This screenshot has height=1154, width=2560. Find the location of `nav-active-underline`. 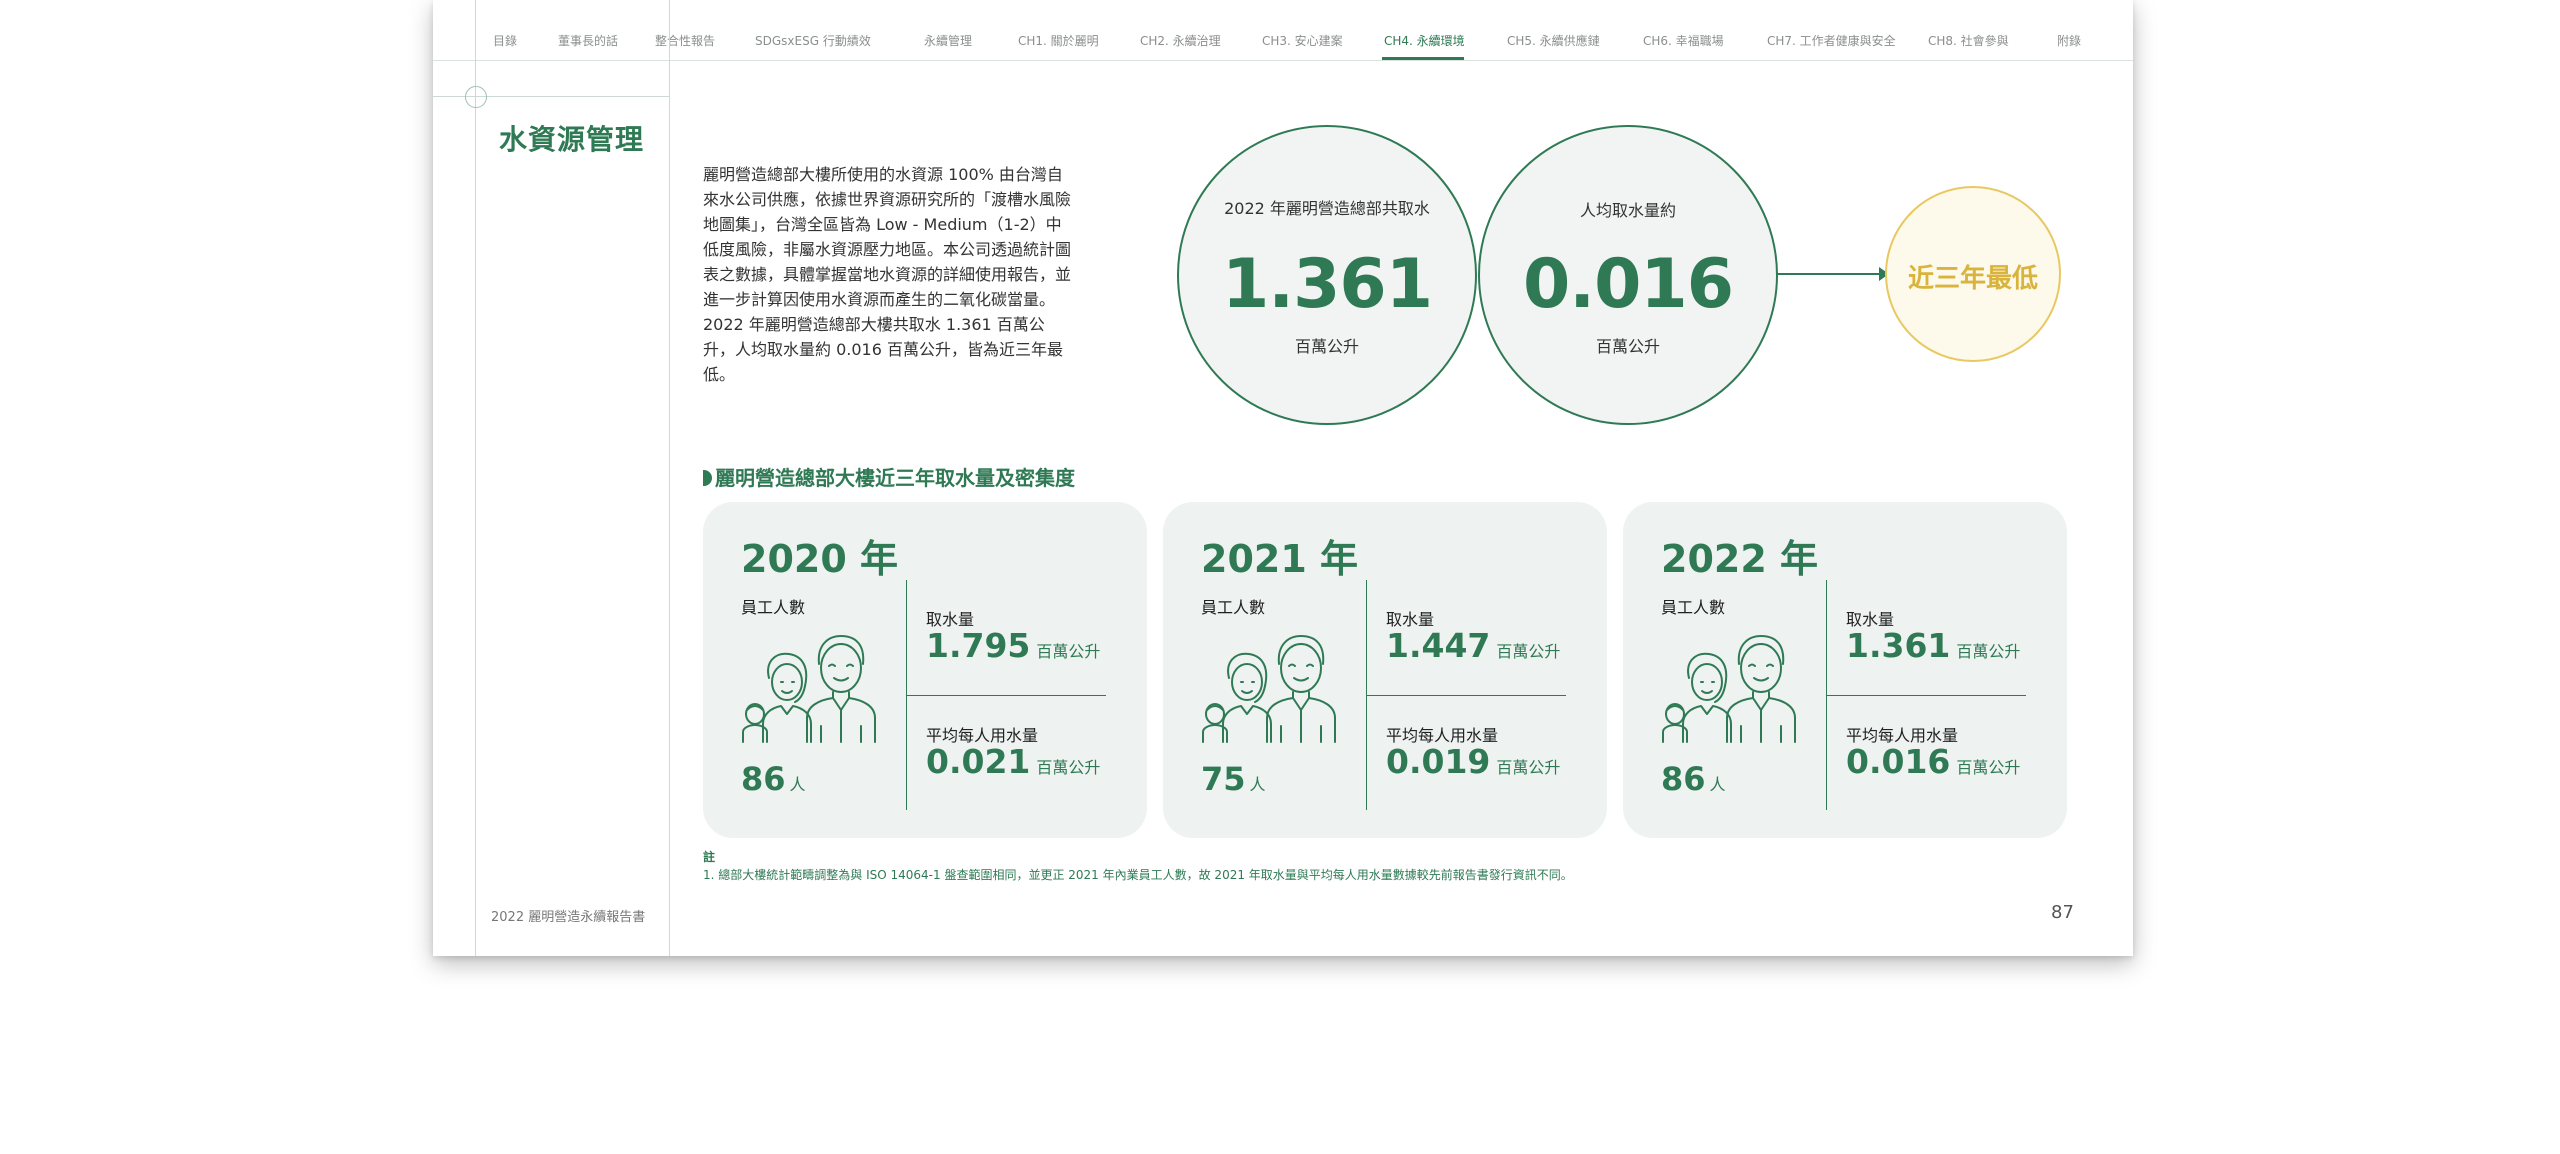

nav-active-underline is located at coordinates (1423, 58).